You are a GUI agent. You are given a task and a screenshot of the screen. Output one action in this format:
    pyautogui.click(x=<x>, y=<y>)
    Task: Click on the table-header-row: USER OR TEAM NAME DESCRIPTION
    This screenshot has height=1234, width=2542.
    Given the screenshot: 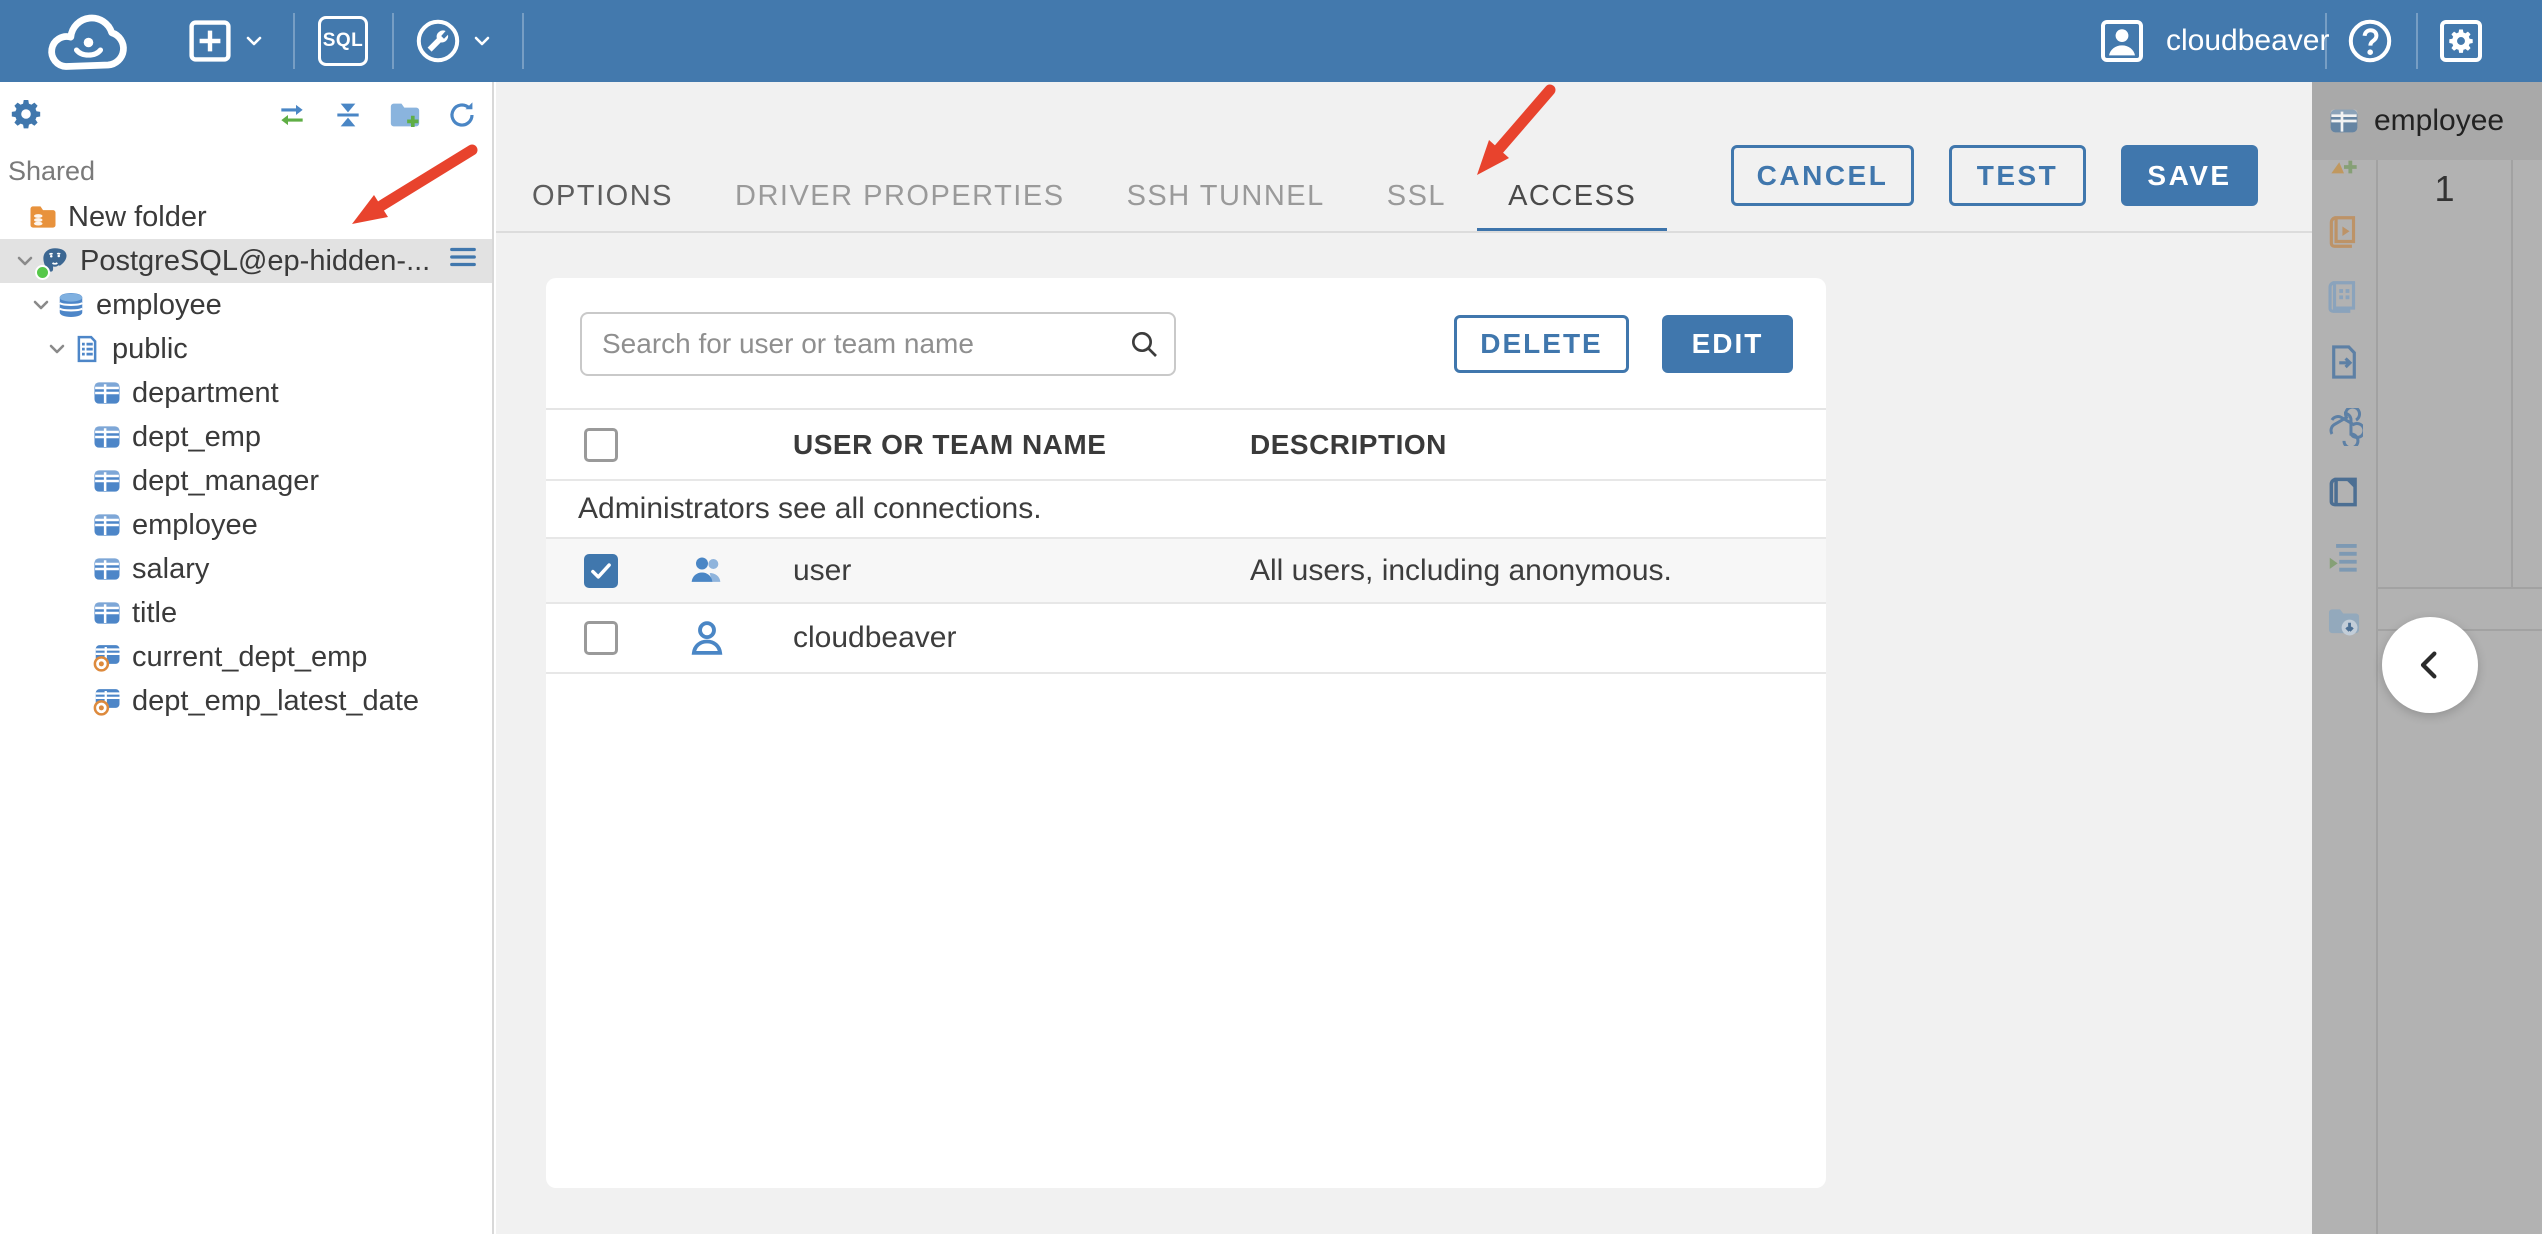 What is the action you would take?
    pyautogui.click(x=1186, y=445)
    